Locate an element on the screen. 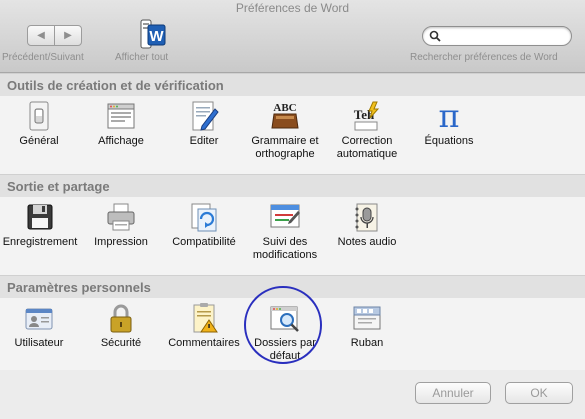 The width and height of the screenshot is (585, 419). svg-text: W is located at coordinates (156, 36).